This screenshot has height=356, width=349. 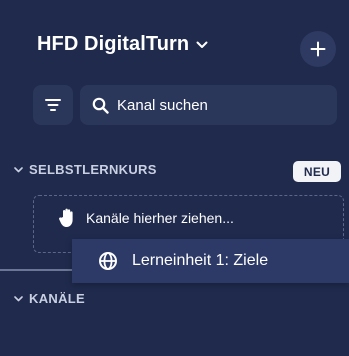 I want to click on filter-icon, so click(x=53, y=105).